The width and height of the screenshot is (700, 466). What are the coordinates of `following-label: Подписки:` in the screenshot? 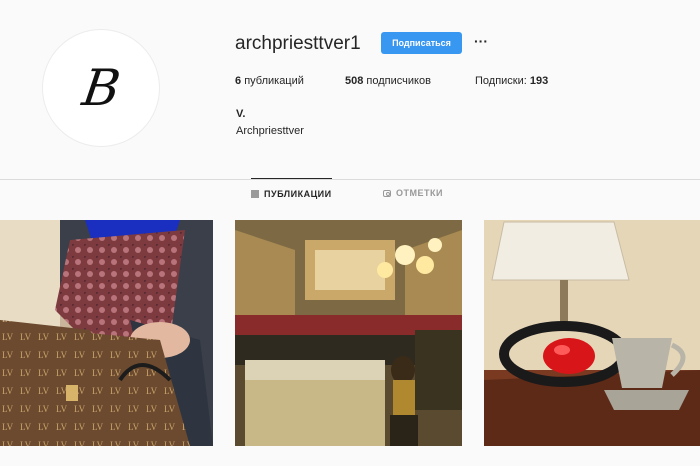 It's located at (501, 81).